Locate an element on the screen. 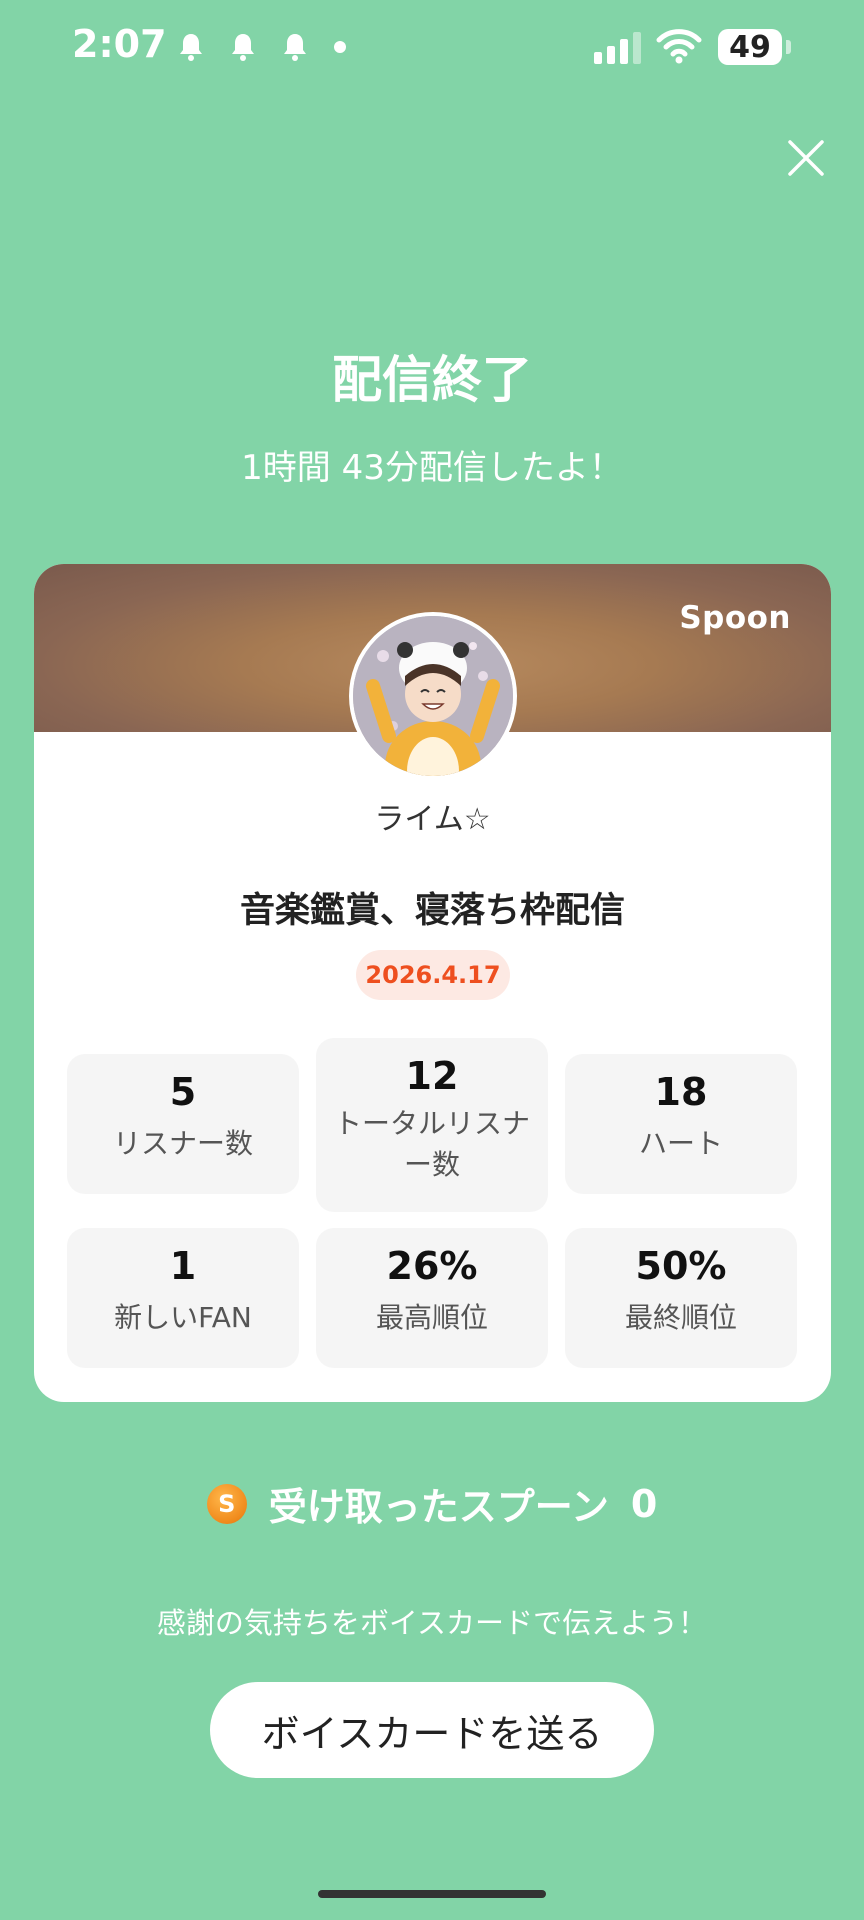 This screenshot has width=864, height=1920. thanks-message: 感謝の気持ちをボイスカードで伝えよう！ is located at coordinates (432, 1623).